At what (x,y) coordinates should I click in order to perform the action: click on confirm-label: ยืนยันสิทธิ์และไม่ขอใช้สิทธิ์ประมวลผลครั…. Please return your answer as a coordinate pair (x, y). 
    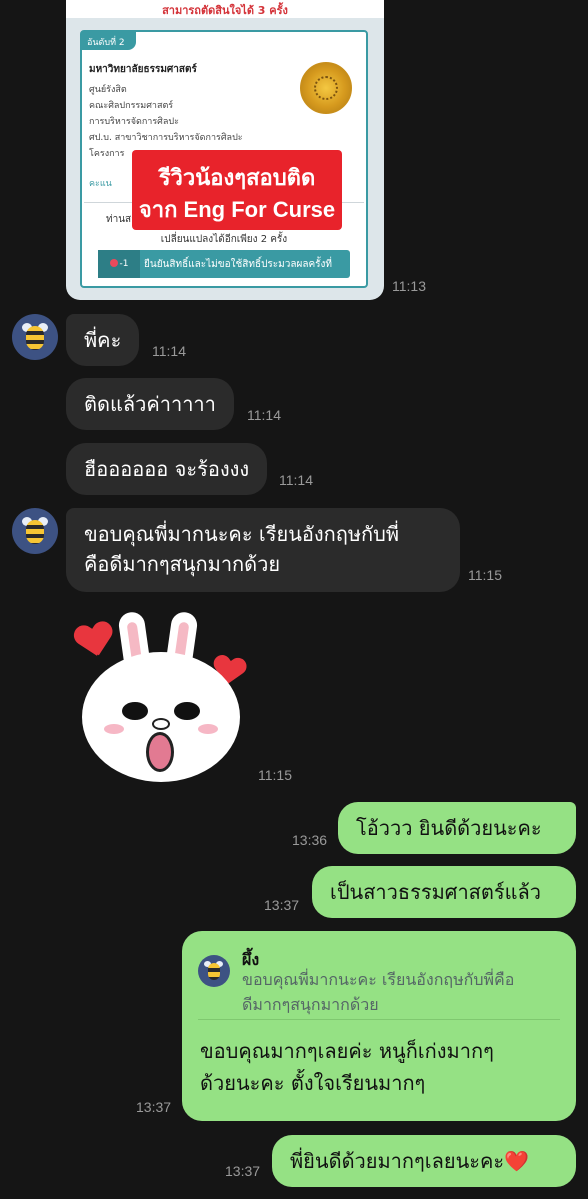
    Looking at the image, I should click on (238, 264).